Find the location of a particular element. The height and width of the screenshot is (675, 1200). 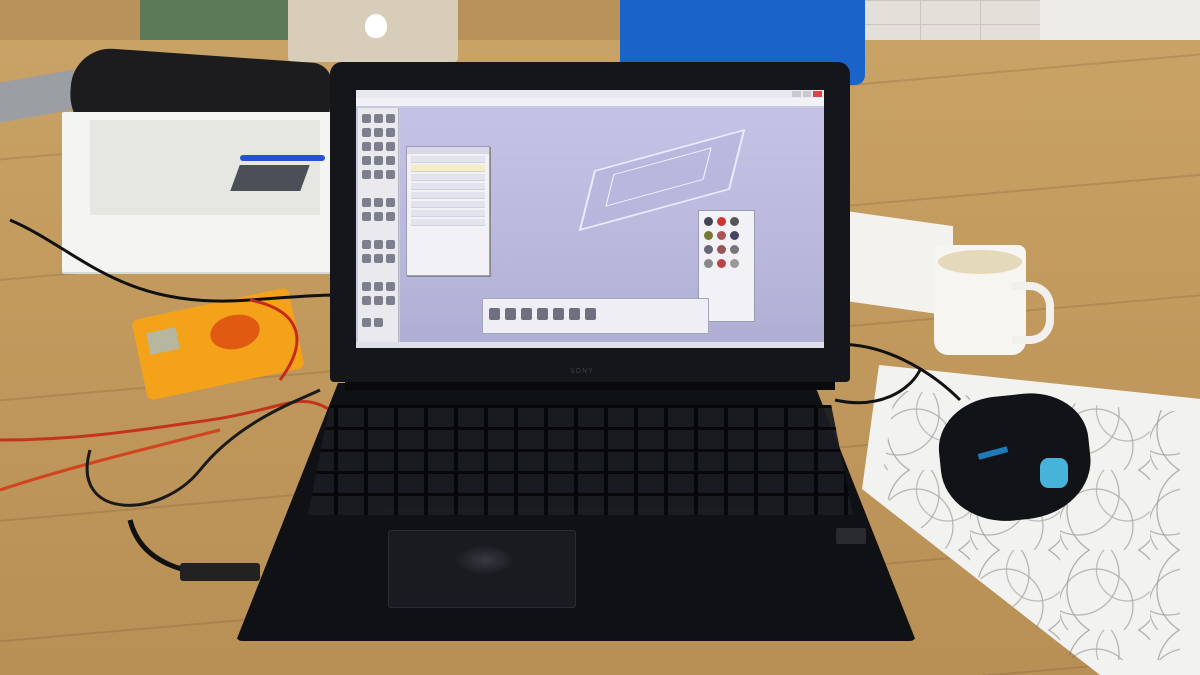

maximize-button is located at coordinates (807, 94).